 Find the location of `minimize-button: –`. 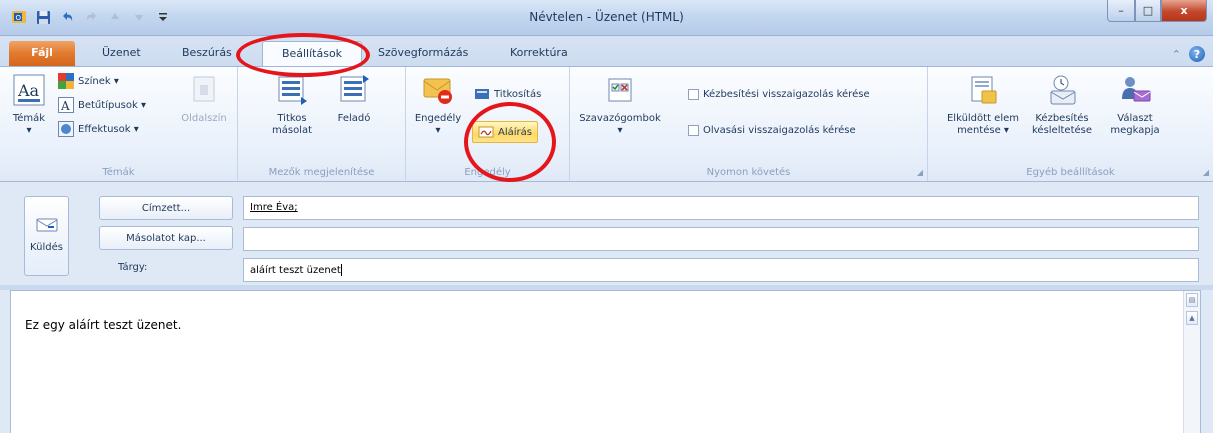

minimize-button: – is located at coordinates (1121, 11).